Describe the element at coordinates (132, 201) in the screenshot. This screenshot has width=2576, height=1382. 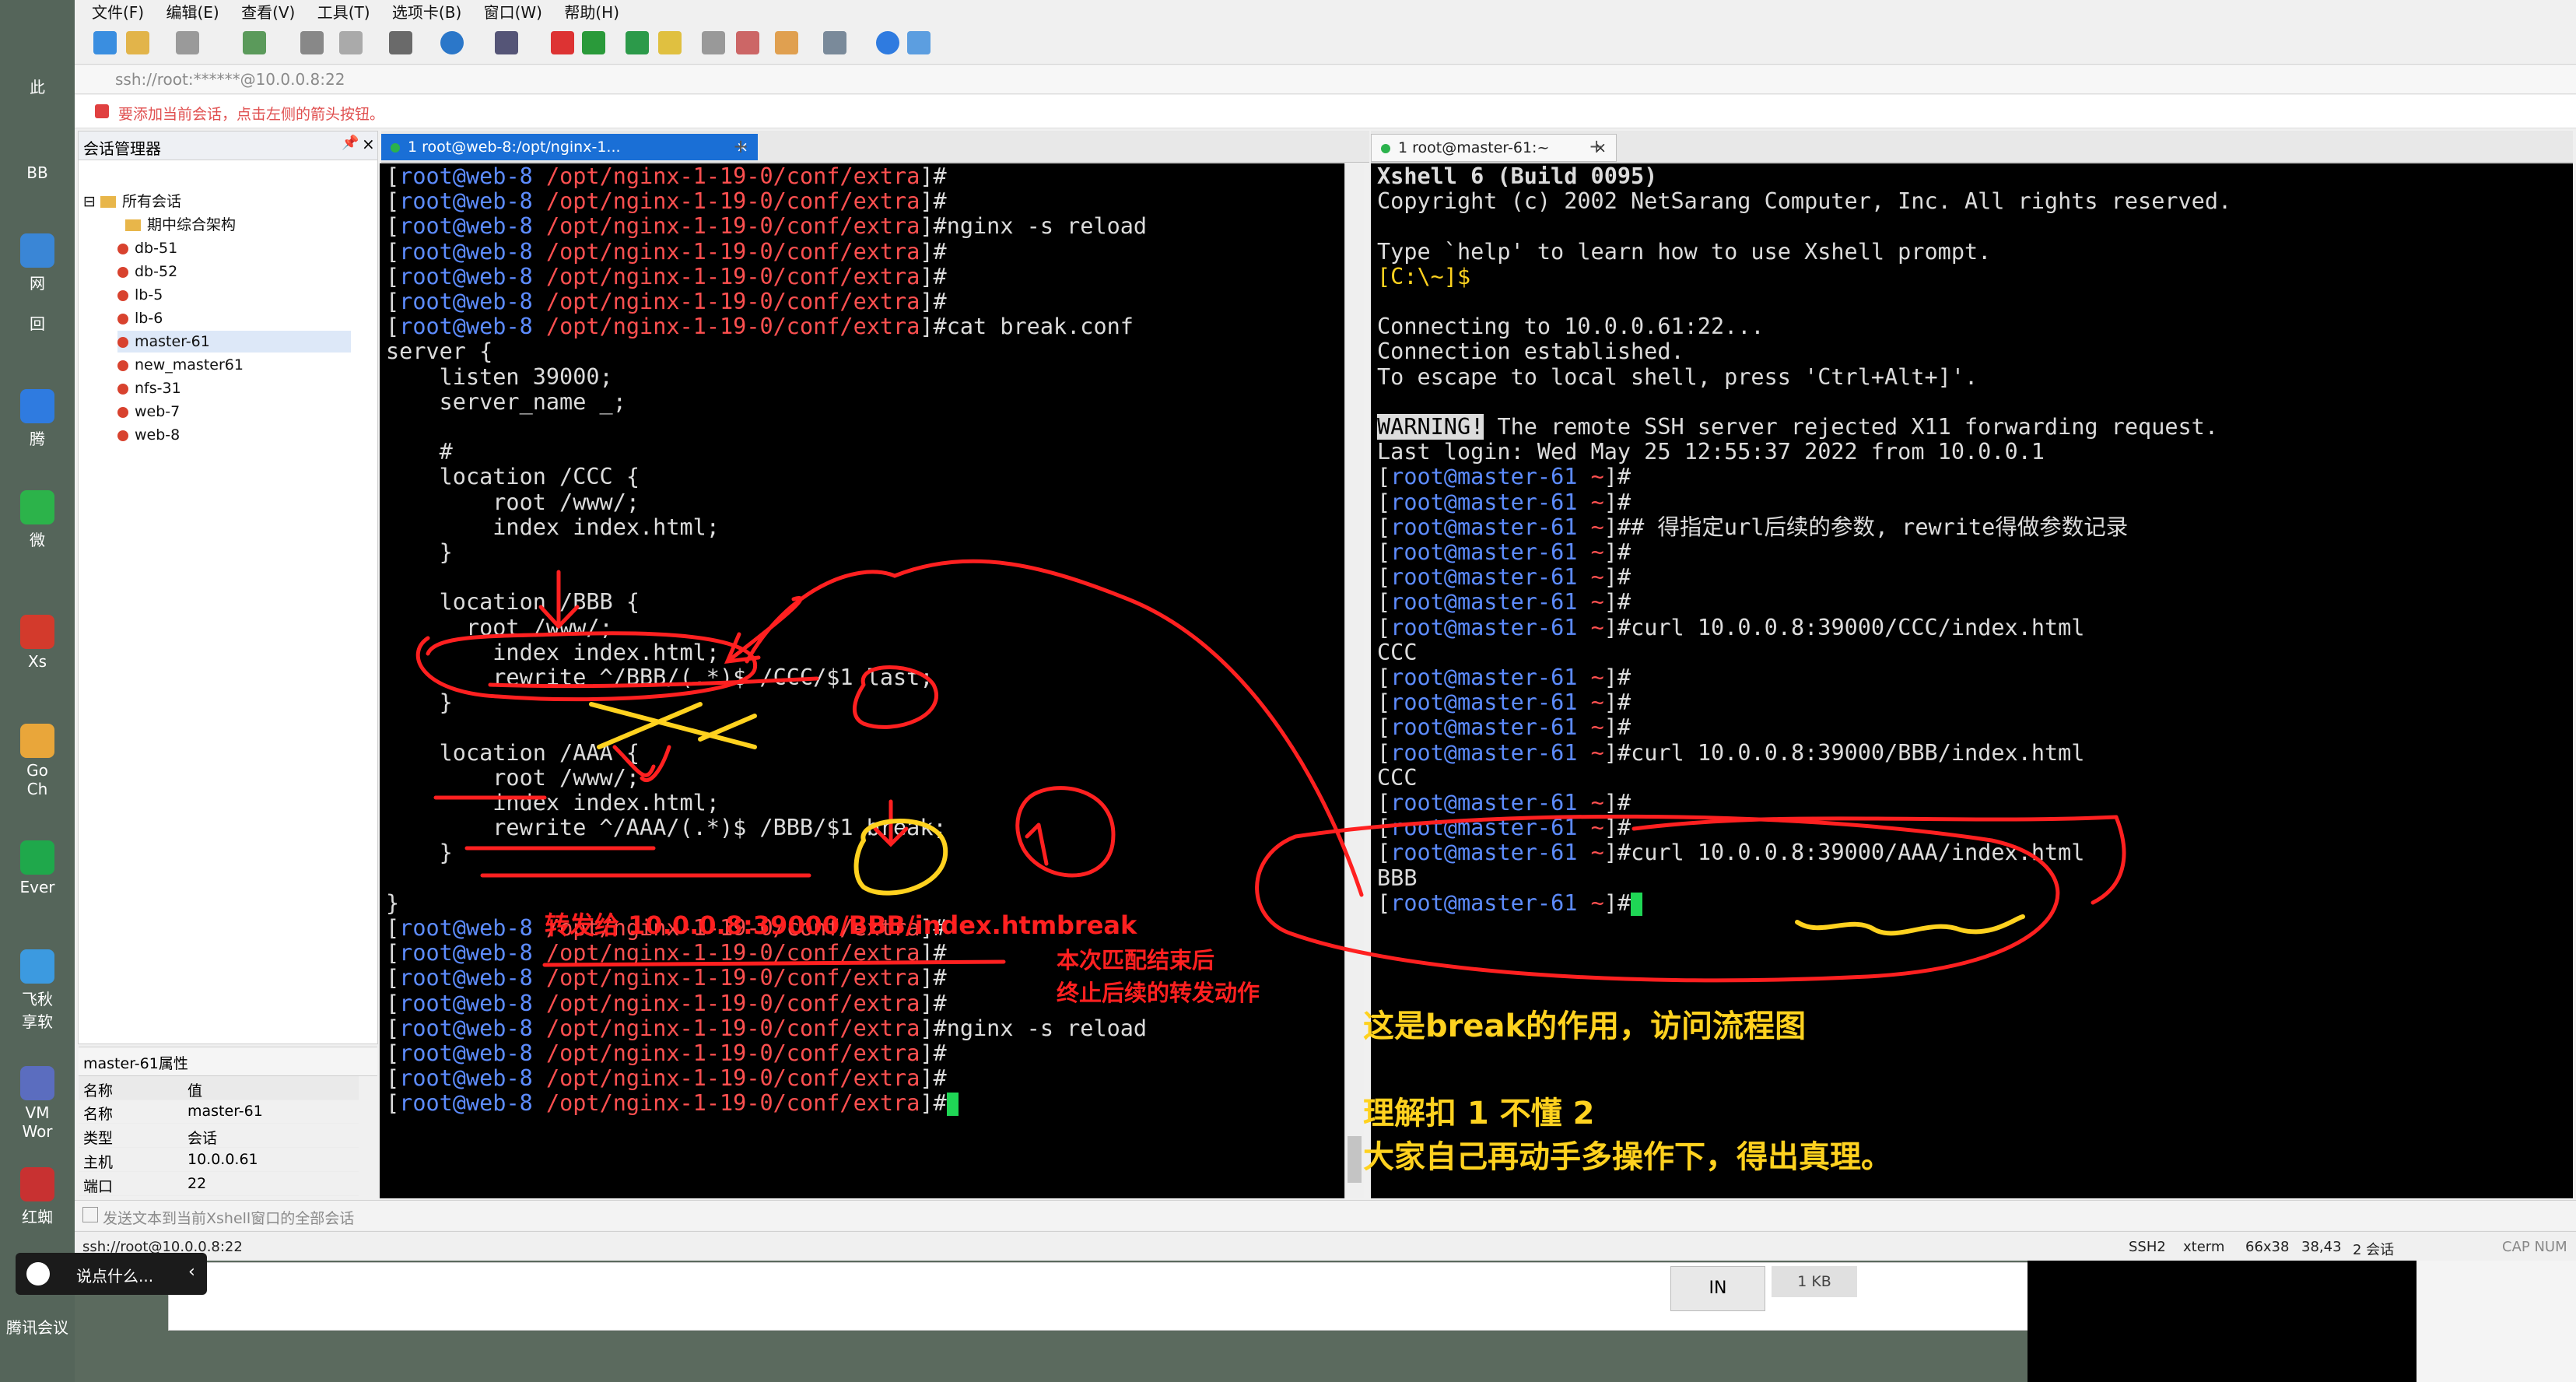
I see `tree-root: ⊟ 所有会话` at that location.